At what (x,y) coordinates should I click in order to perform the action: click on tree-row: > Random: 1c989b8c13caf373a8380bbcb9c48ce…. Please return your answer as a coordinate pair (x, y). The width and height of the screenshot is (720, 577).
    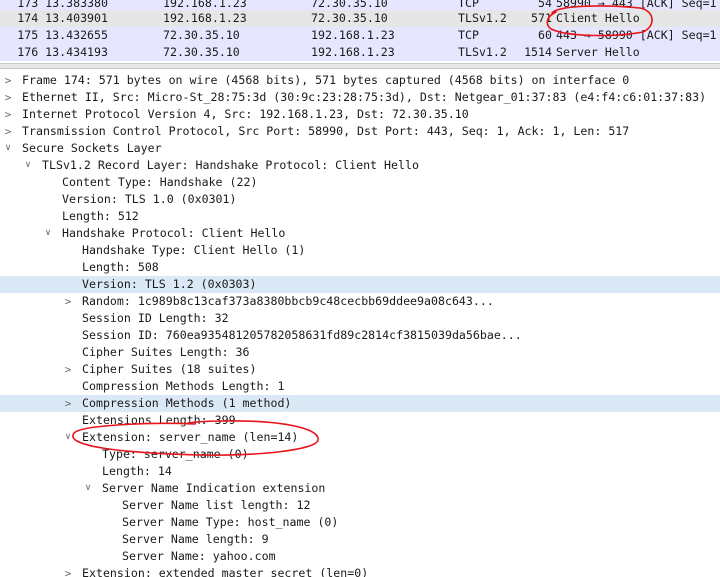
    Looking at the image, I should click on (360, 301).